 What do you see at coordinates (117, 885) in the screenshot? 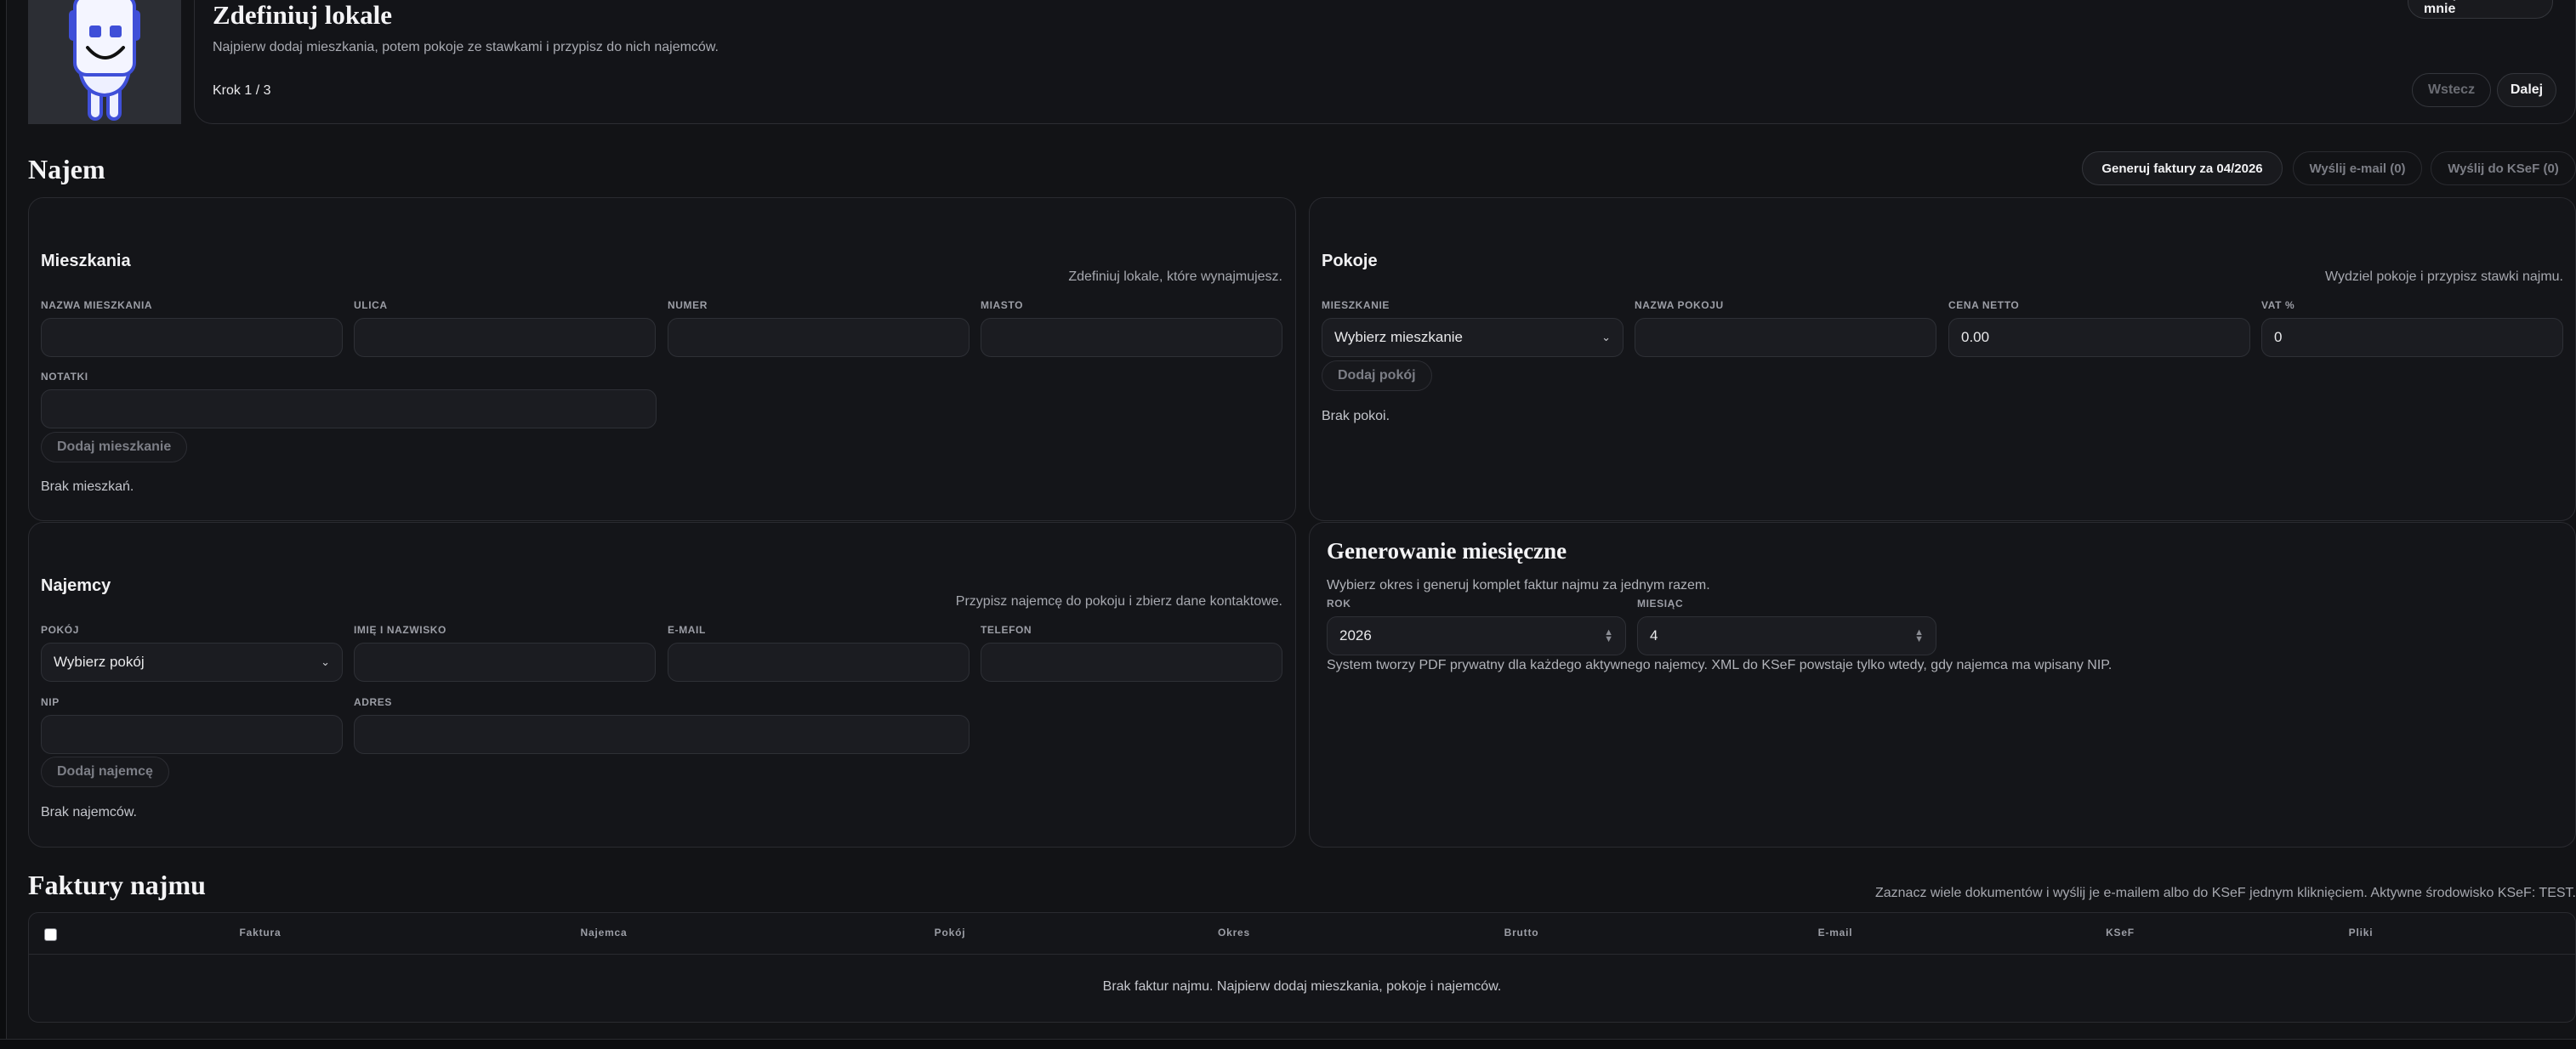
I see `invoices-heading: Faktury najmu` at bounding box center [117, 885].